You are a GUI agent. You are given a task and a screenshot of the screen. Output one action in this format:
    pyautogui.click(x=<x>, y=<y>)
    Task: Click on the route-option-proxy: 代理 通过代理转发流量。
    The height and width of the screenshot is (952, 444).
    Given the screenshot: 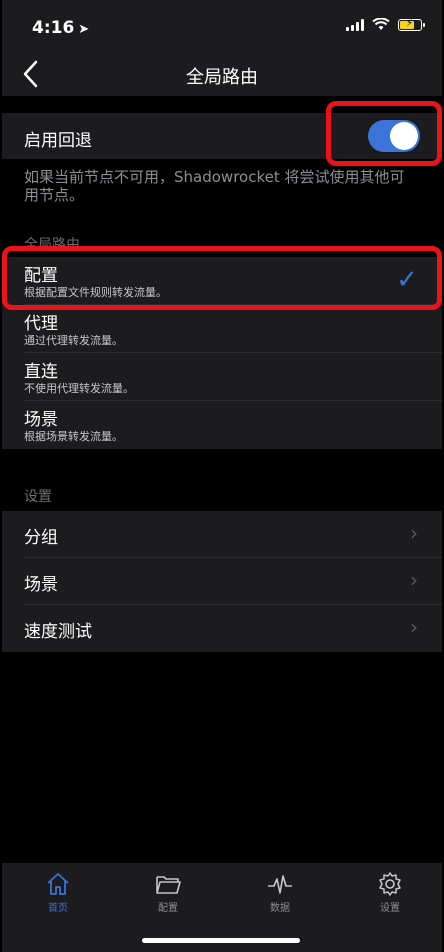 What is the action you would take?
    pyautogui.click(x=222, y=329)
    